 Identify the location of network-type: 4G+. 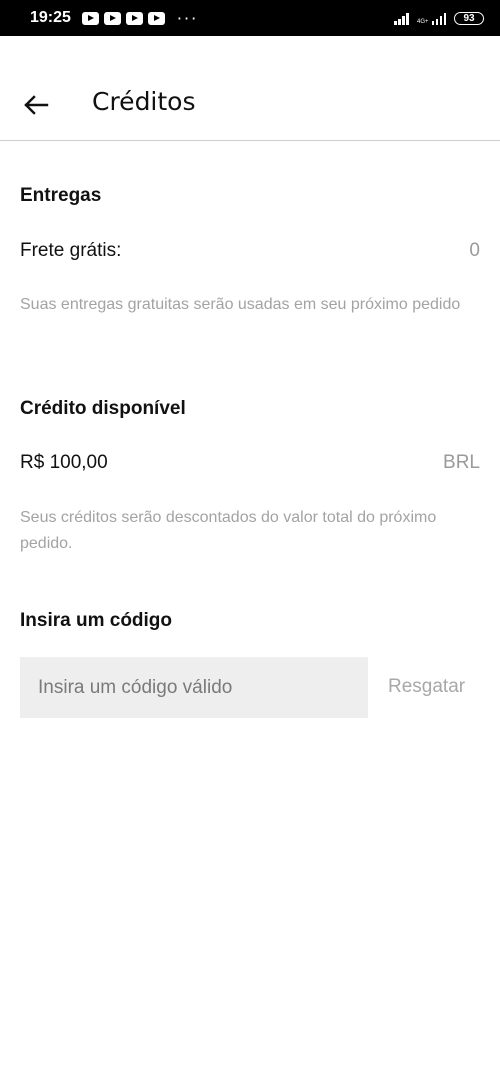
(422, 21).